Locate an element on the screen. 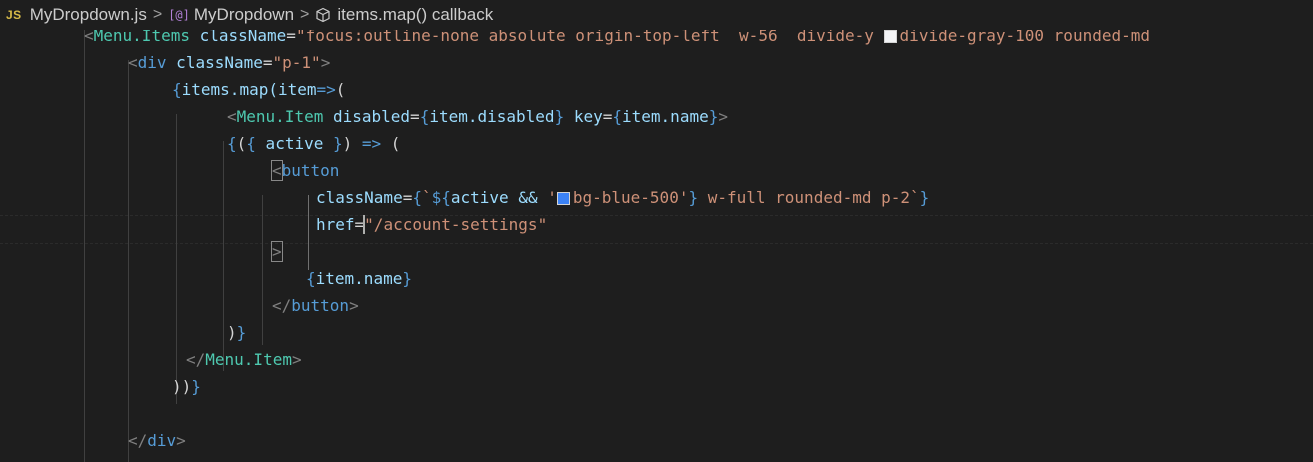  method-cube-icon is located at coordinates (323, 15).